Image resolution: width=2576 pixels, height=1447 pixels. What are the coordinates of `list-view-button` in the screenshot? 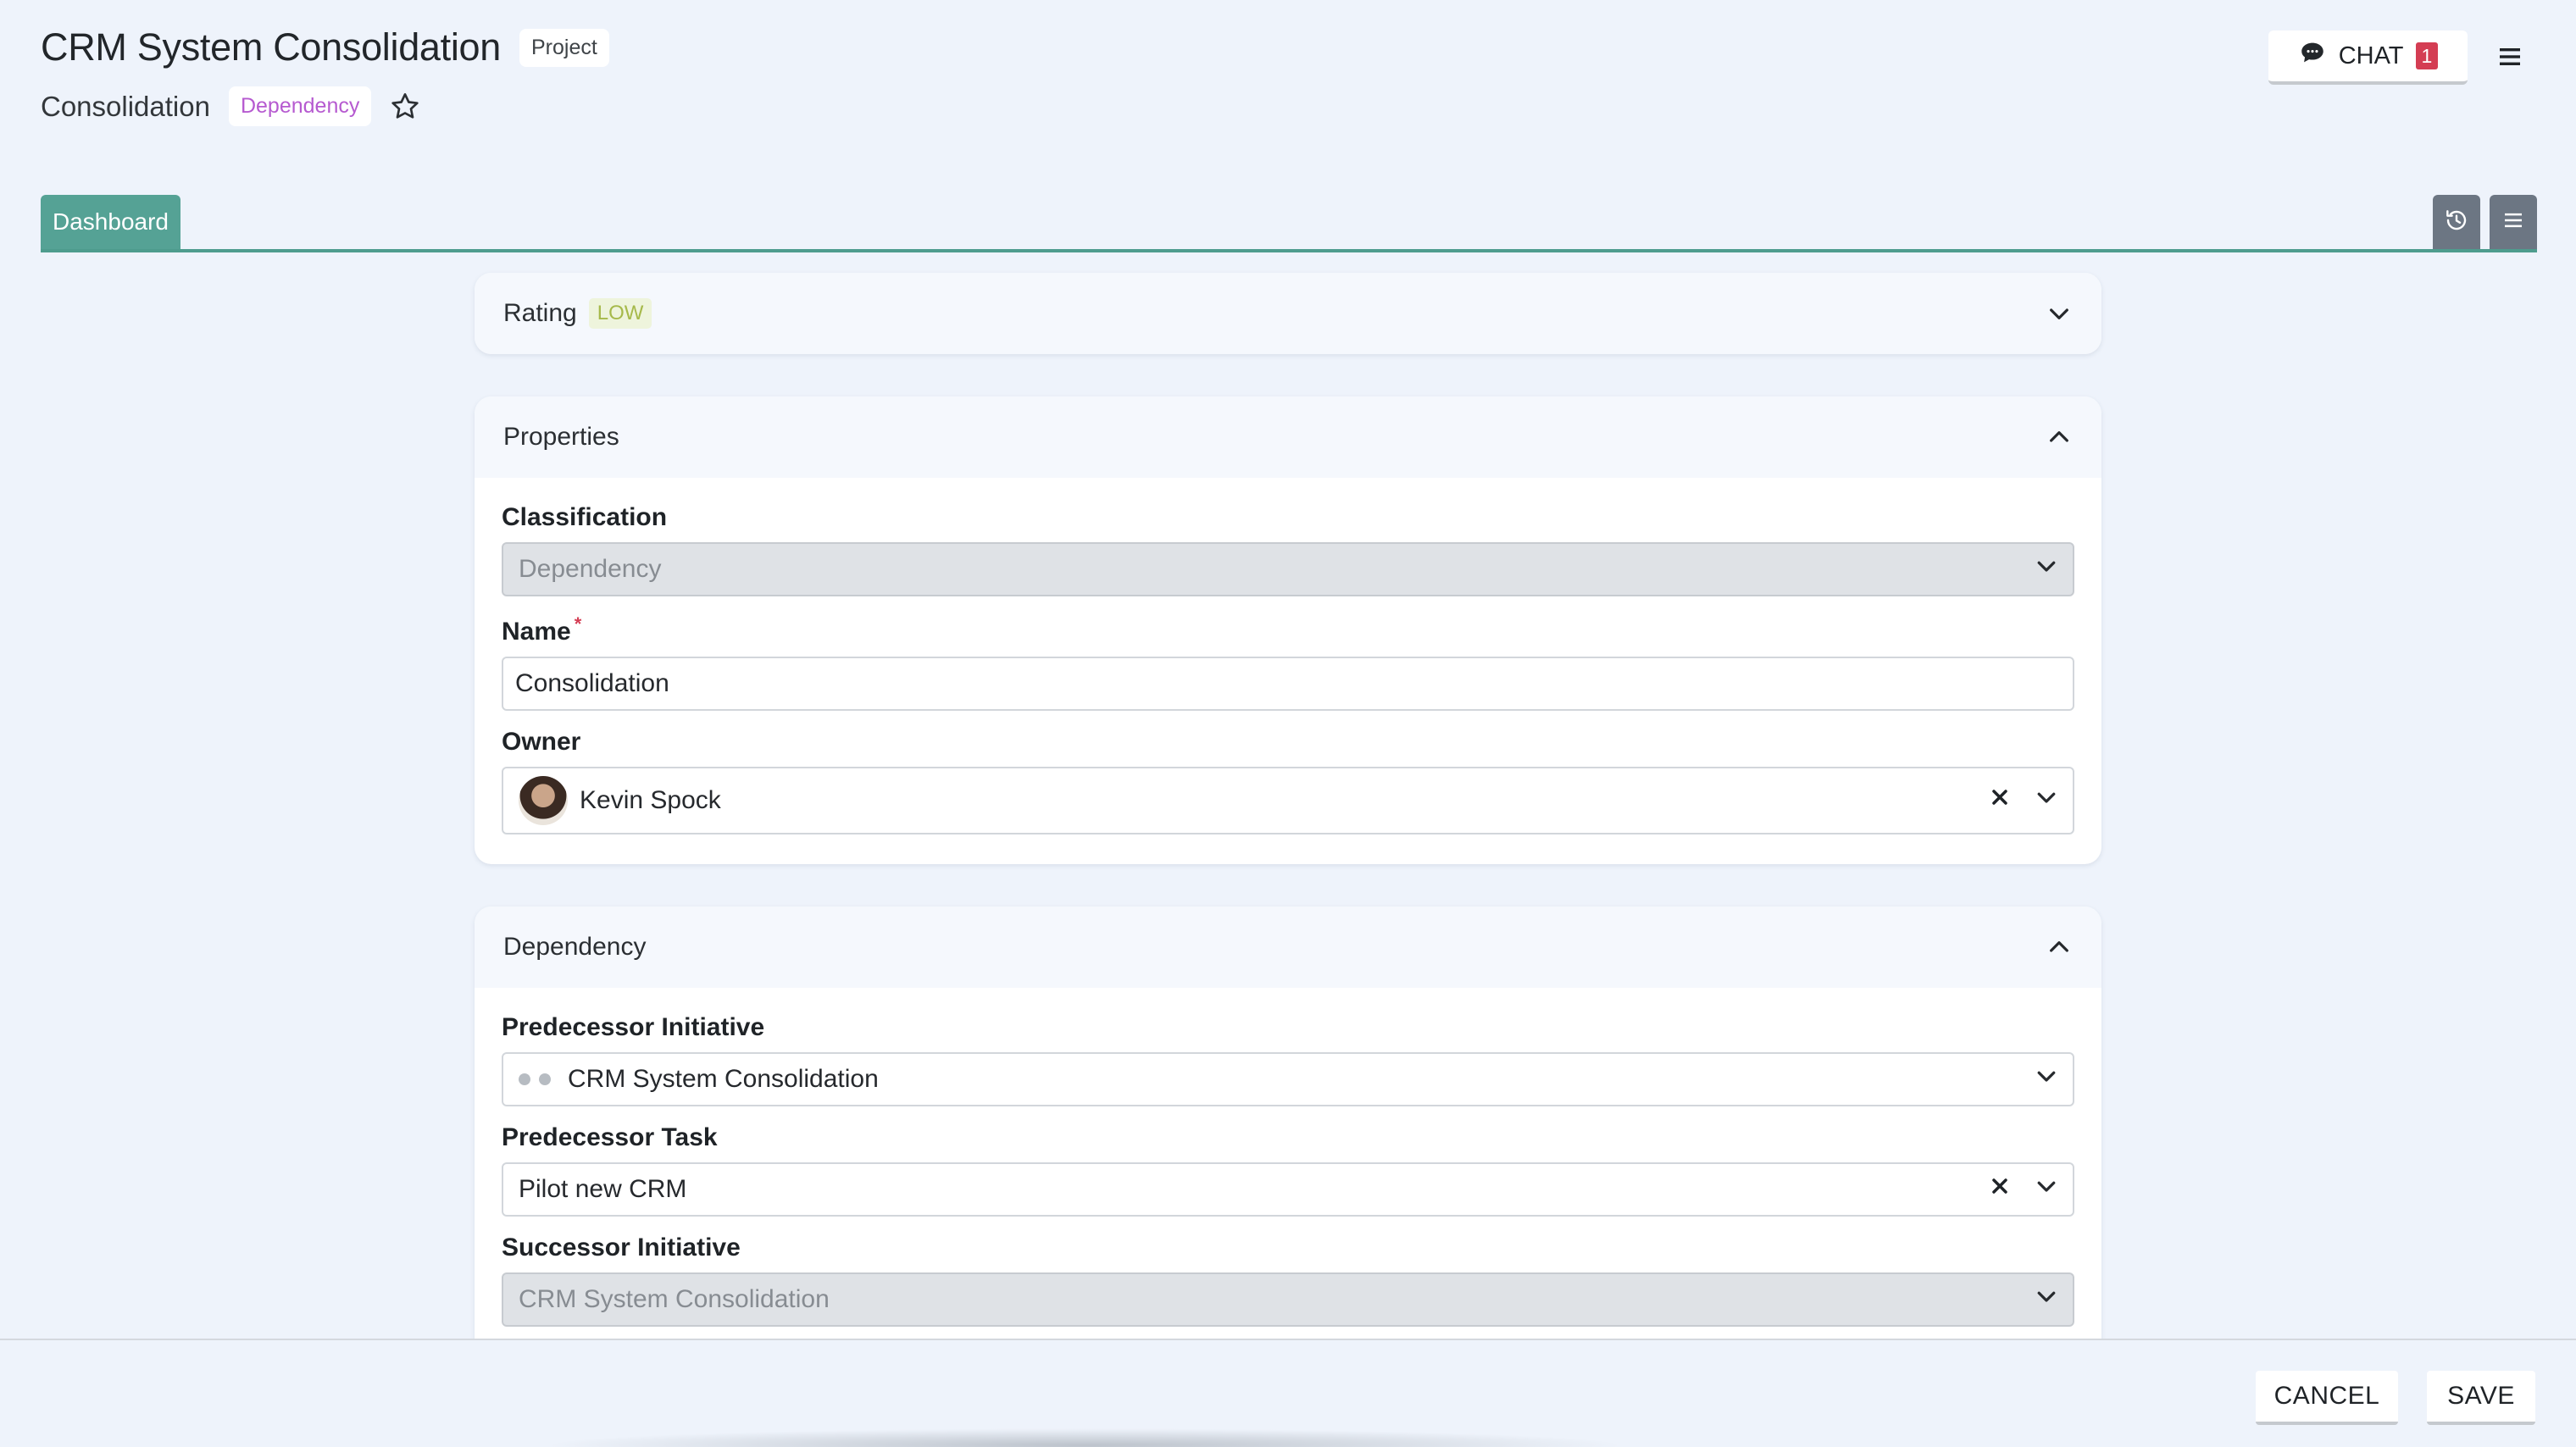 It's located at (2513, 222).